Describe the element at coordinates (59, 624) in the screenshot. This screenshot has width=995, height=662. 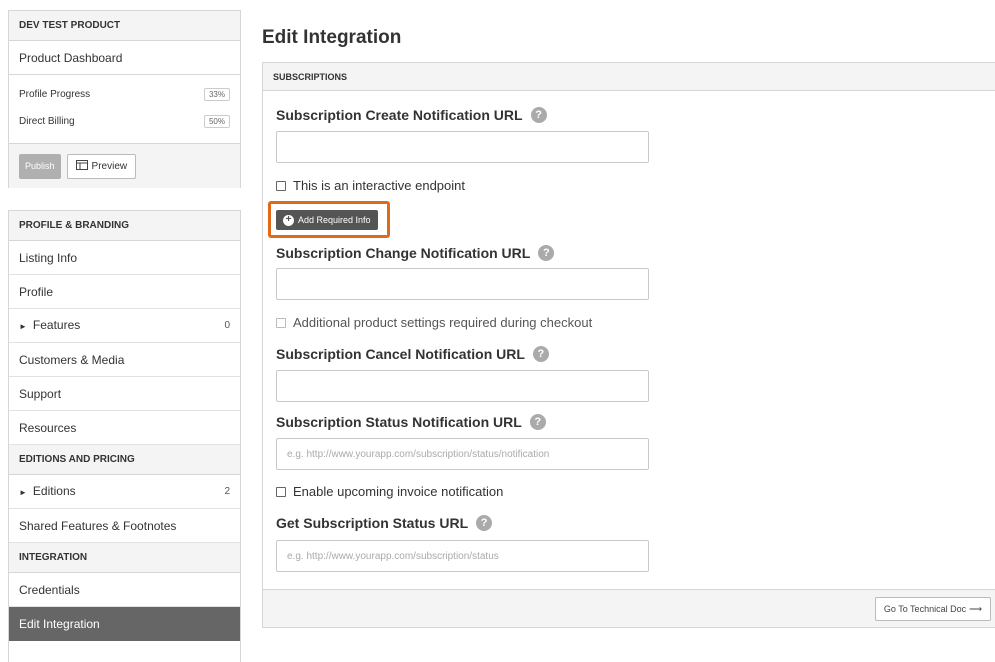
I see `sidebar-item-label: Edit Integration` at that location.